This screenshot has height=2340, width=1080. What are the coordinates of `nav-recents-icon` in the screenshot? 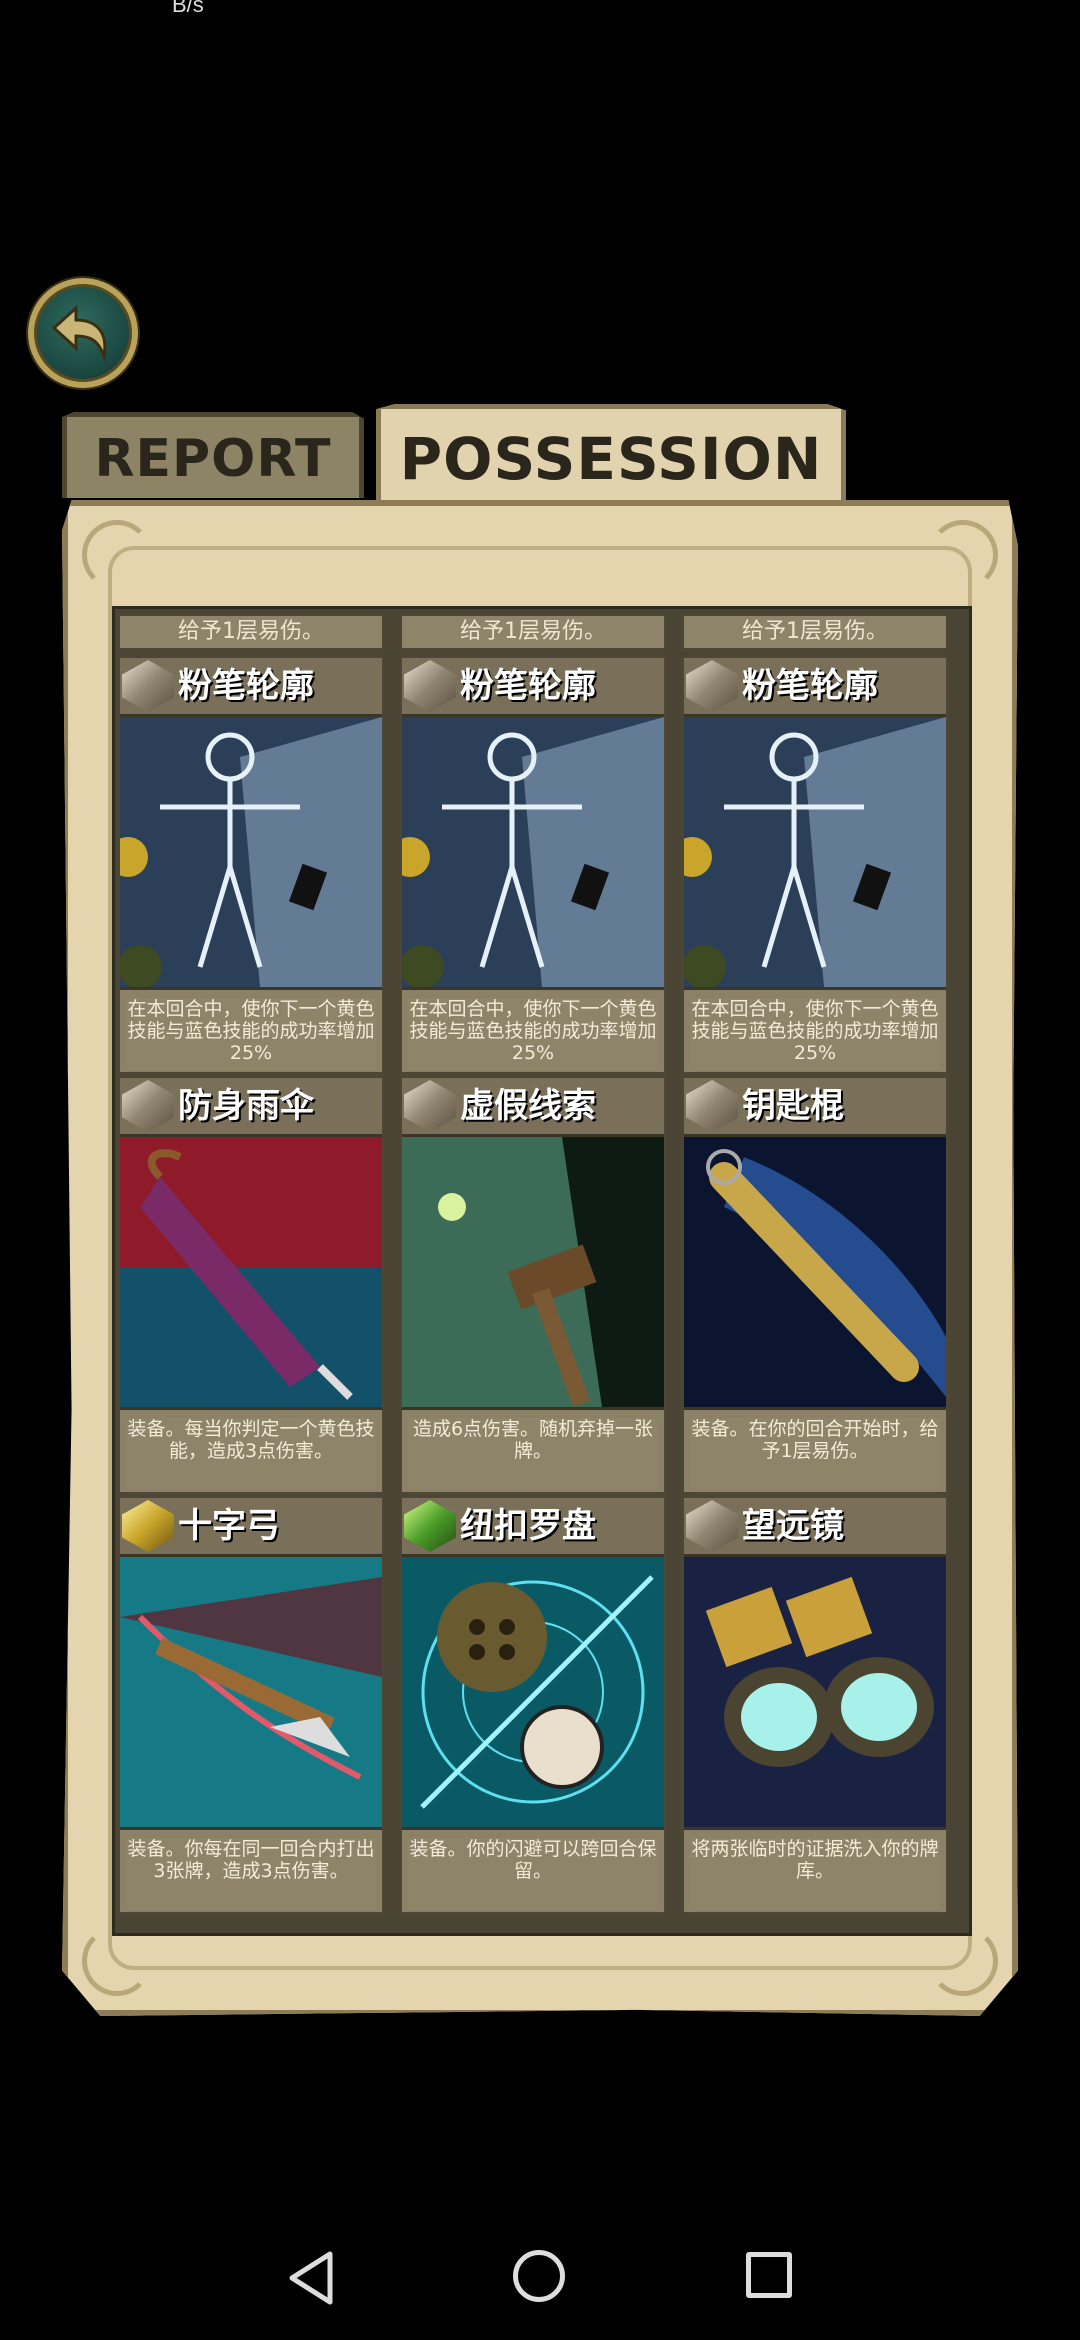 It's located at (769, 2275).